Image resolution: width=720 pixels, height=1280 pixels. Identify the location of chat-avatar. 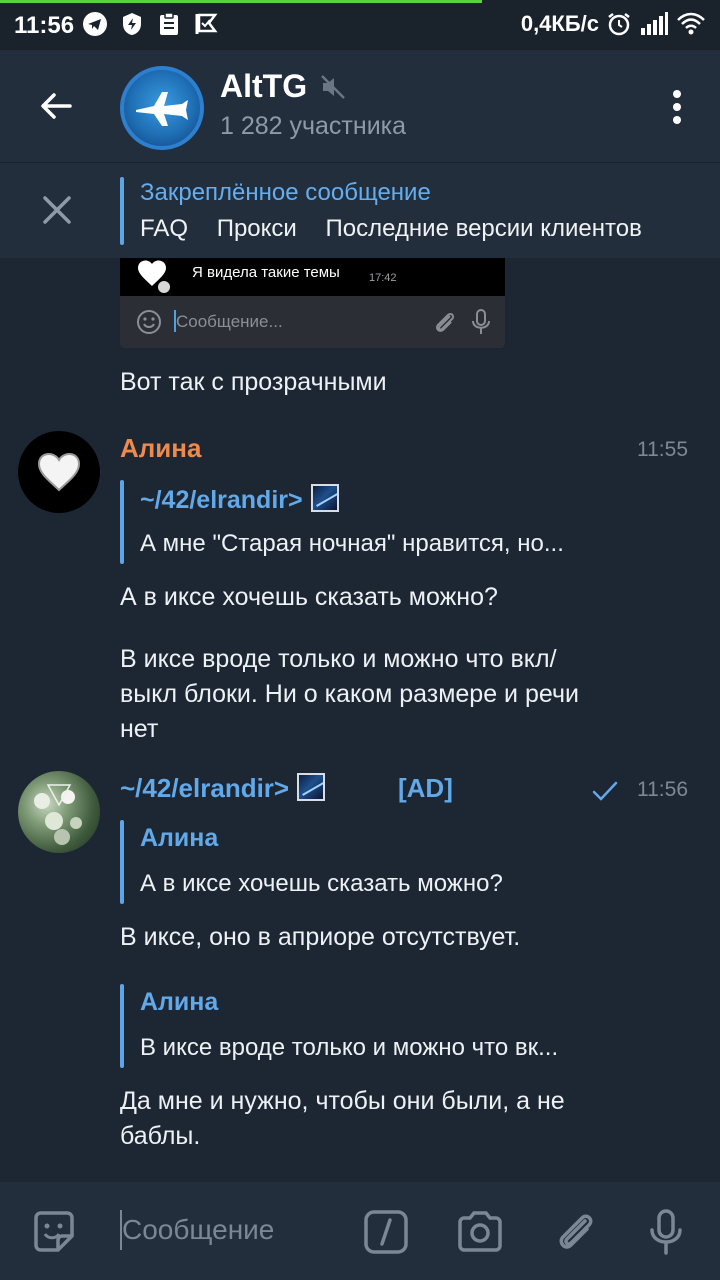
(162, 108).